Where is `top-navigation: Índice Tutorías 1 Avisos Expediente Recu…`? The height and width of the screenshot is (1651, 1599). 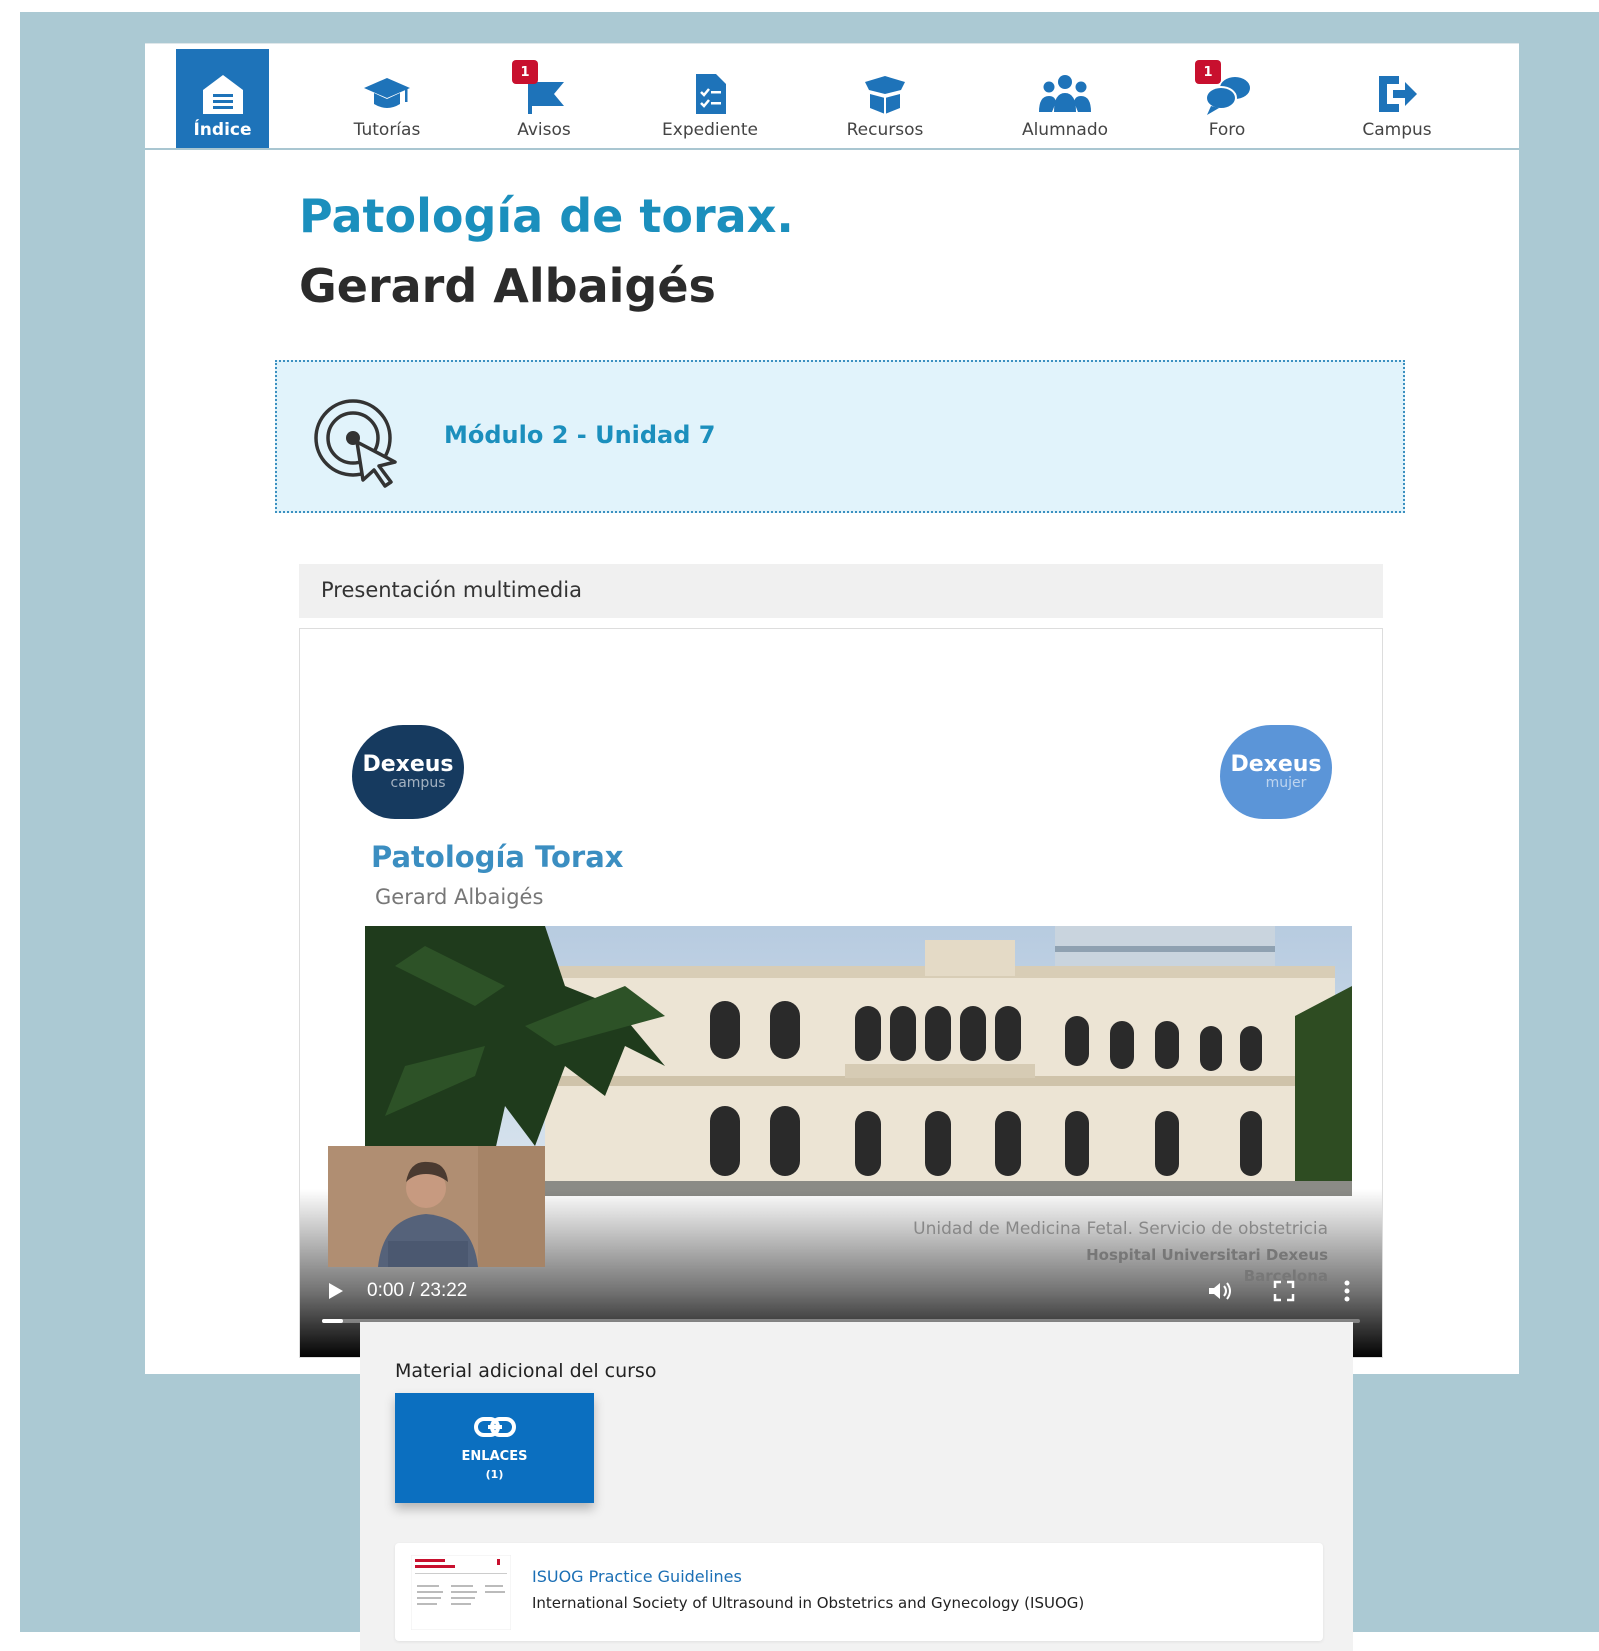
top-navigation: Índice Tutorías 1 Avisos Expediente Recu… is located at coordinates (832, 96).